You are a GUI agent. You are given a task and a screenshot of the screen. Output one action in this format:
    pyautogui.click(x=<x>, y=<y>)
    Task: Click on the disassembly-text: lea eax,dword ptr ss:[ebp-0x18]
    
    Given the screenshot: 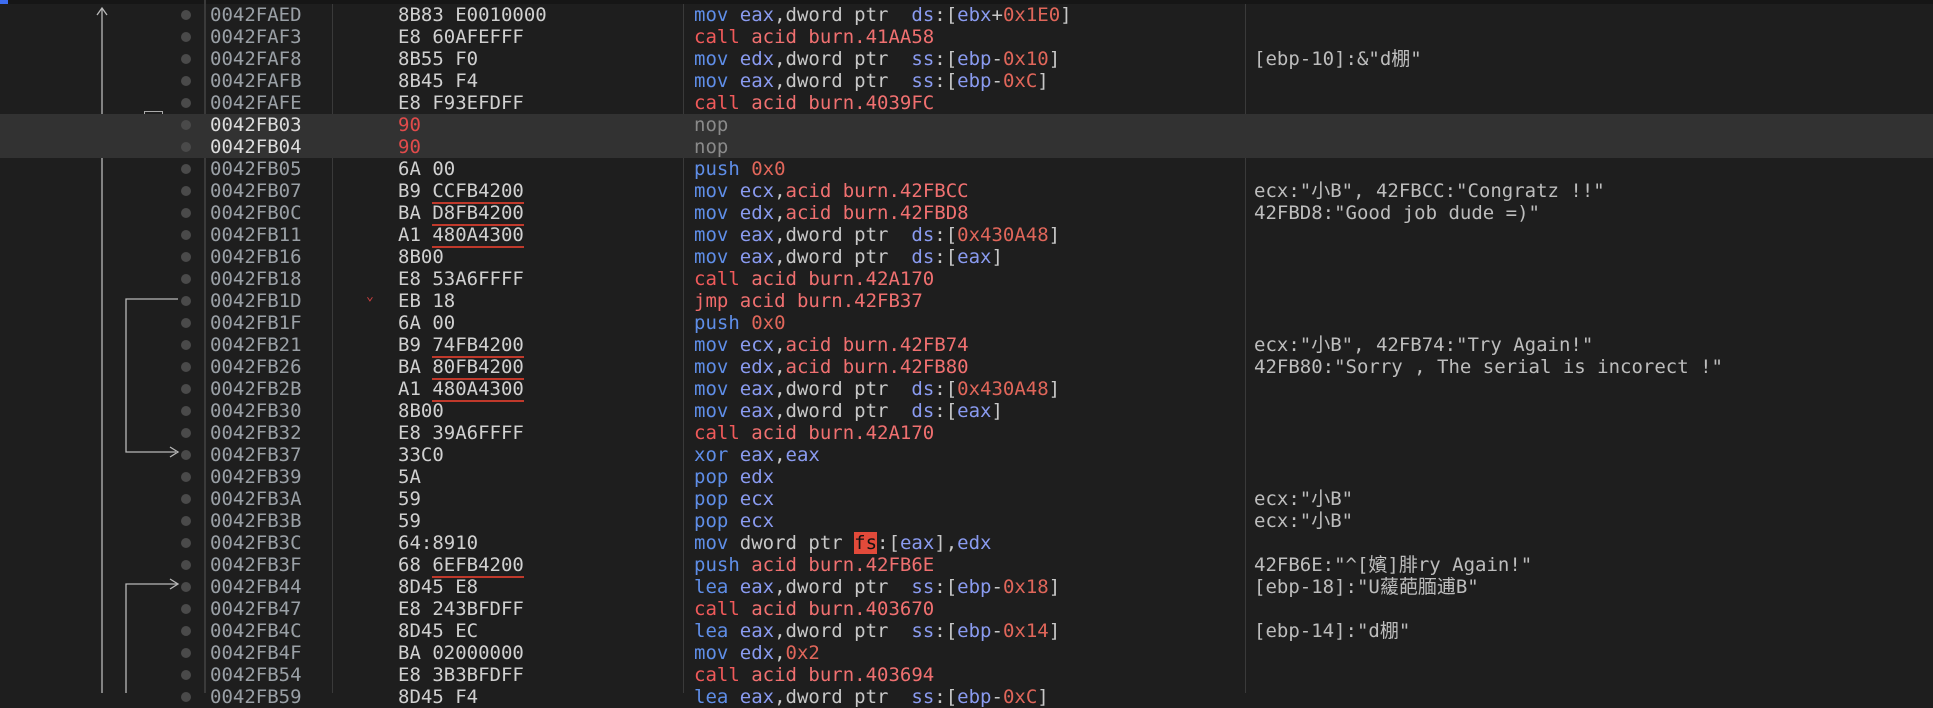 What is the action you would take?
    pyautogui.click(x=877, y=587)
    